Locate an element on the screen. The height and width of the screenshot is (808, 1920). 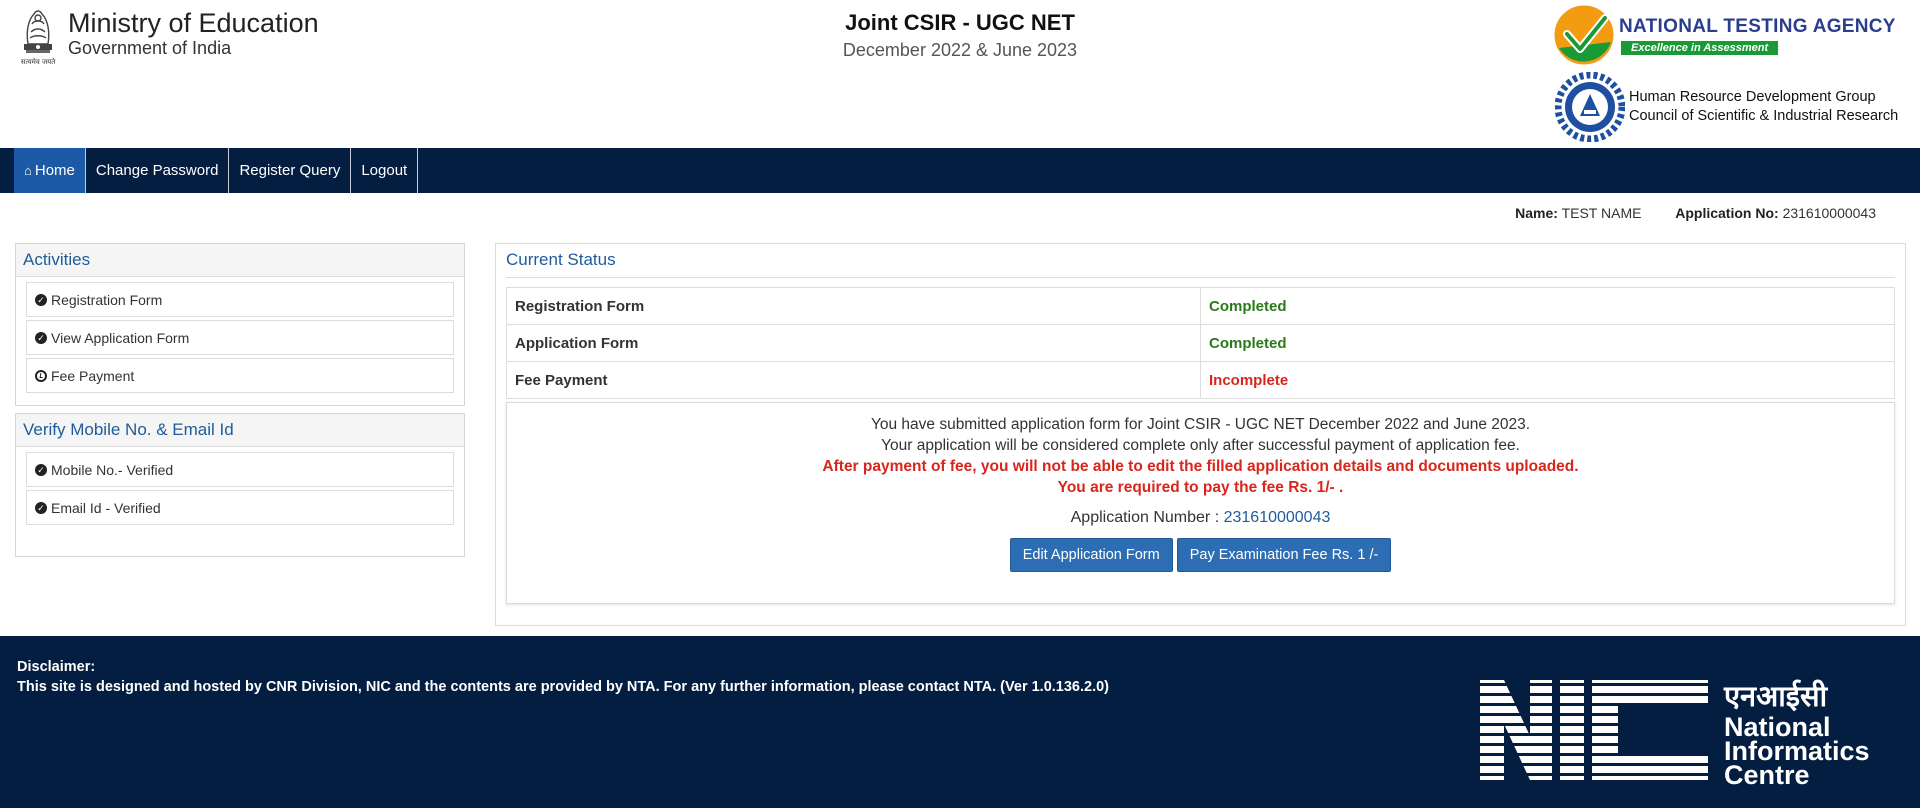
nav-register-query-label: Register Query is located at coordinates (290, 170).